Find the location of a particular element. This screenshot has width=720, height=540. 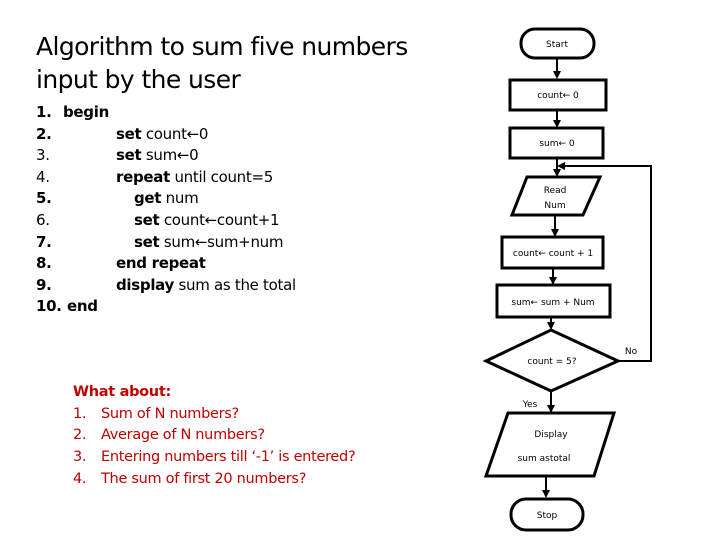

increment-label: count← count + 1 is located at coordinates (553, 254).